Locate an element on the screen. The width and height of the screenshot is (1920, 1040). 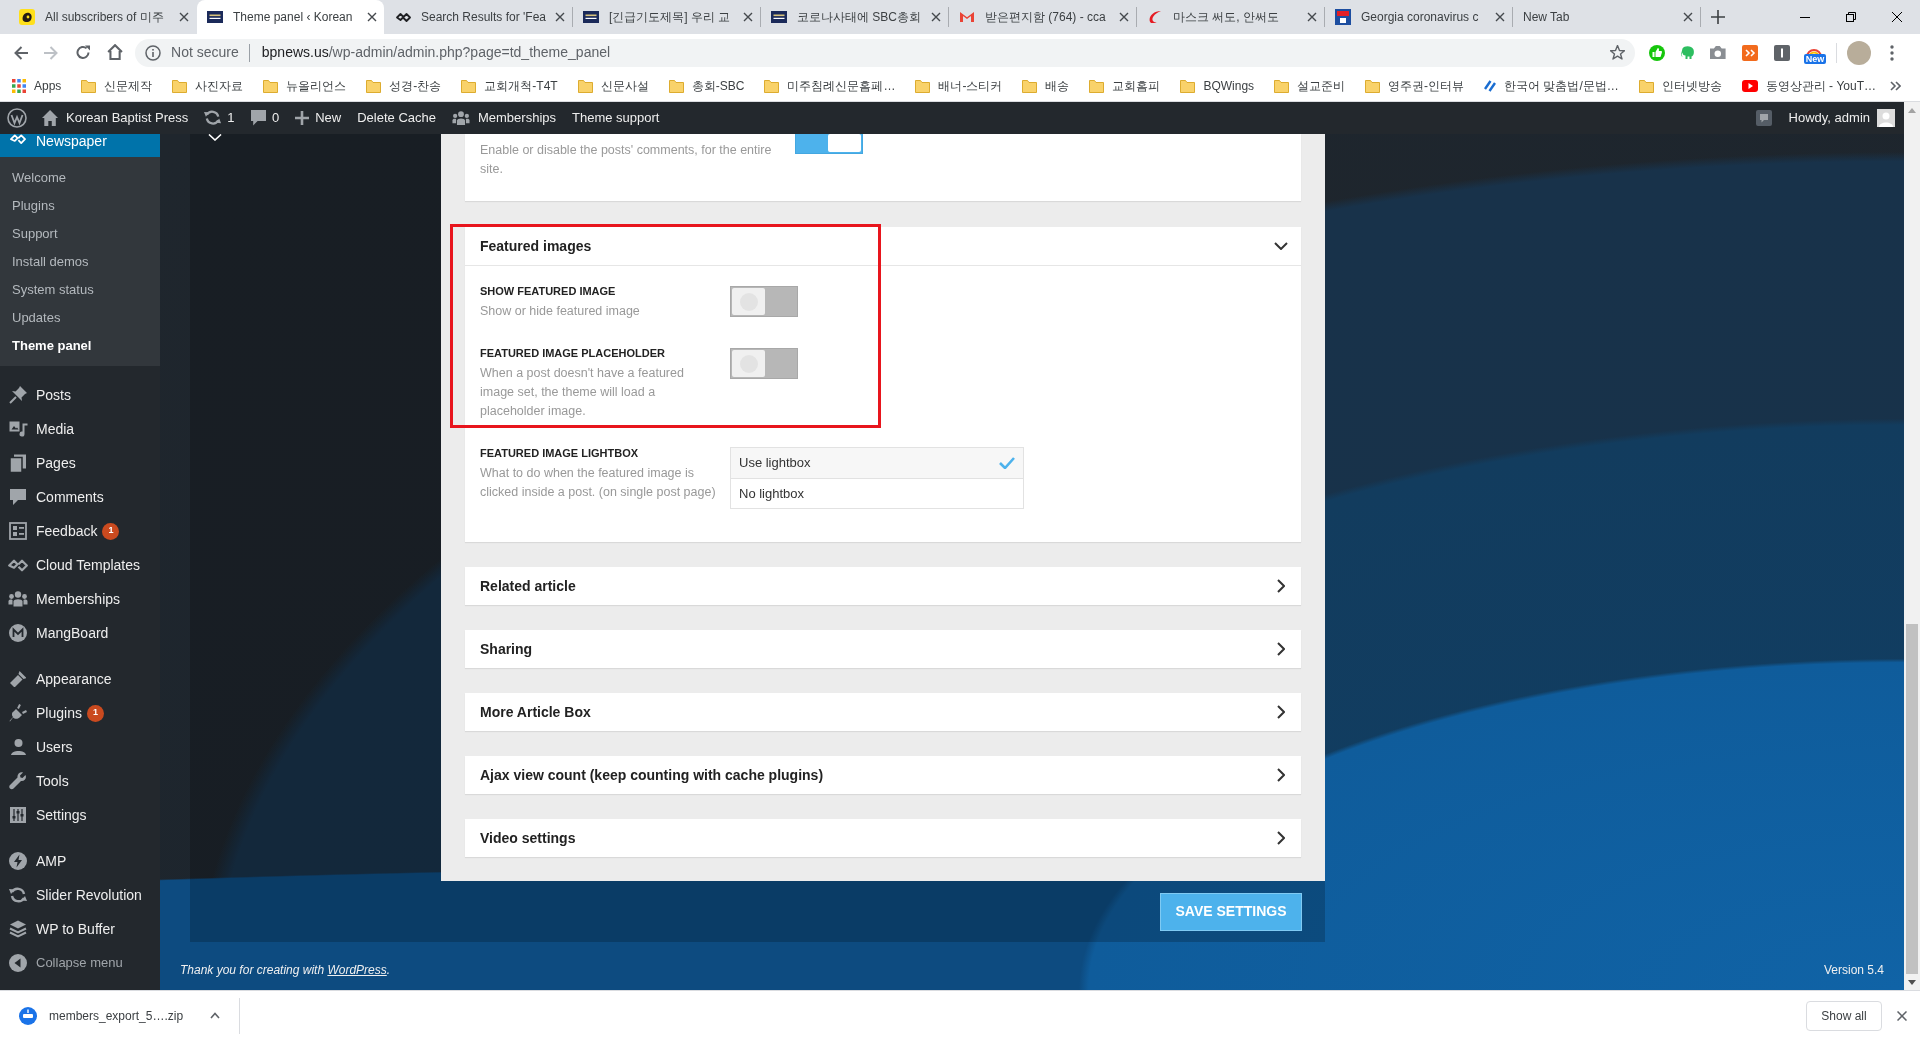
browser-tab: Theme panel ‹ Korean is located at coordinates (290, 17).